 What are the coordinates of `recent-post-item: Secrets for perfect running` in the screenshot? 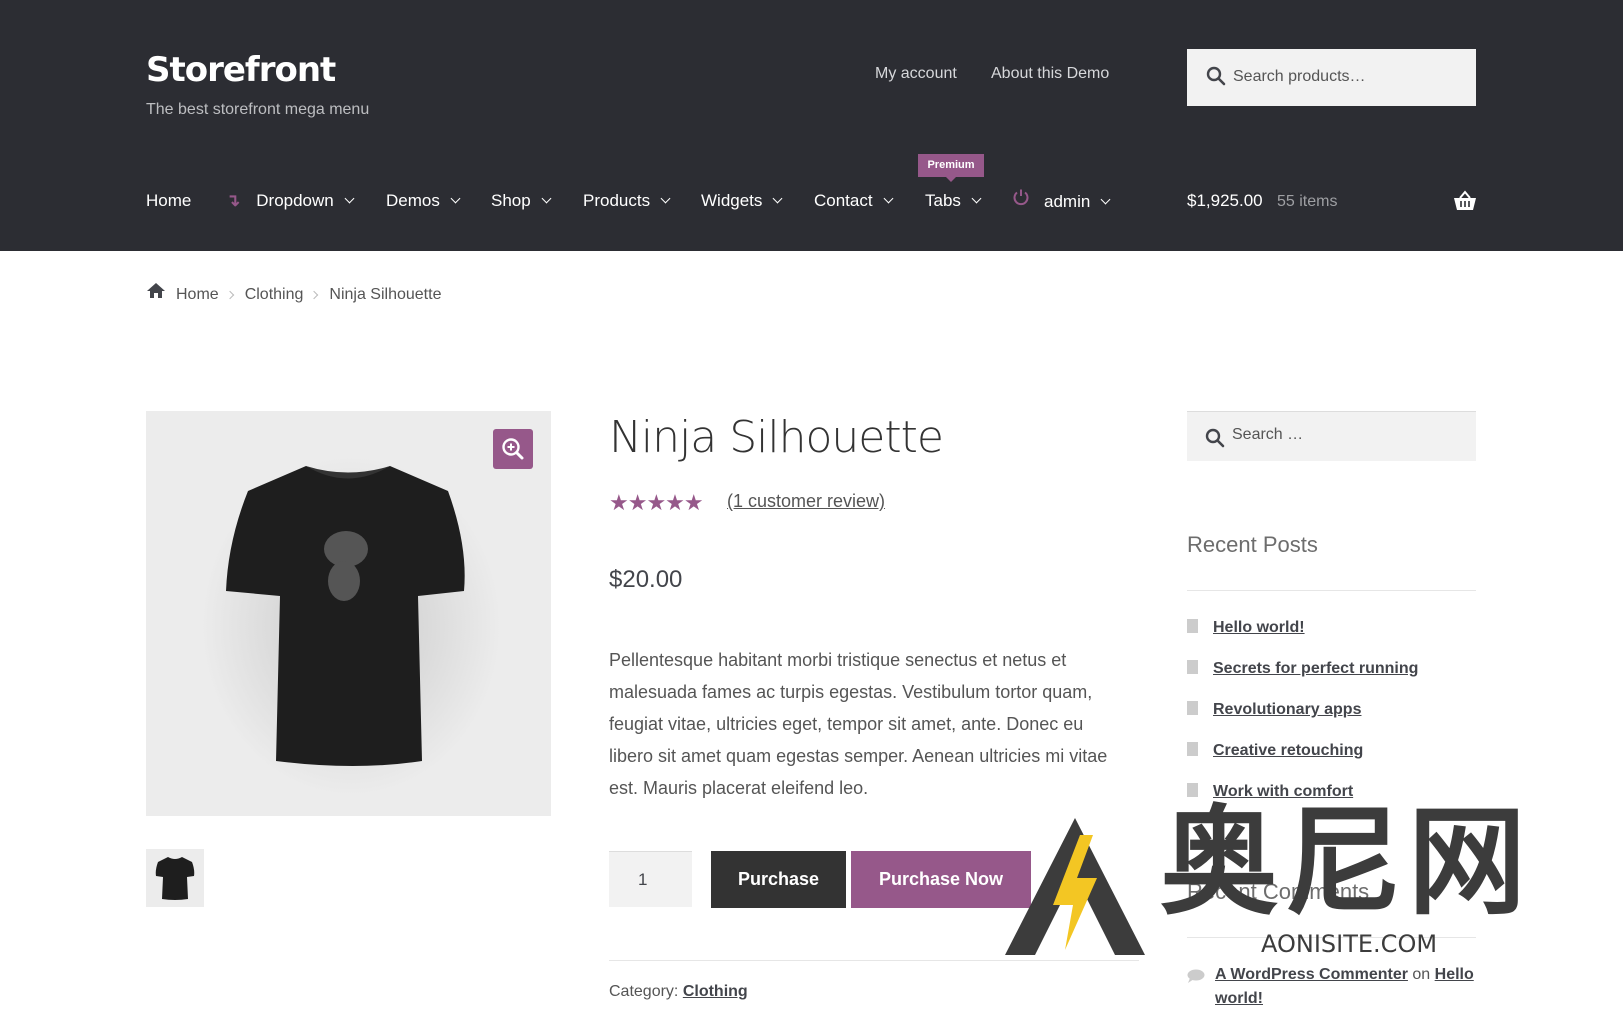 It's located at (1302, 668).